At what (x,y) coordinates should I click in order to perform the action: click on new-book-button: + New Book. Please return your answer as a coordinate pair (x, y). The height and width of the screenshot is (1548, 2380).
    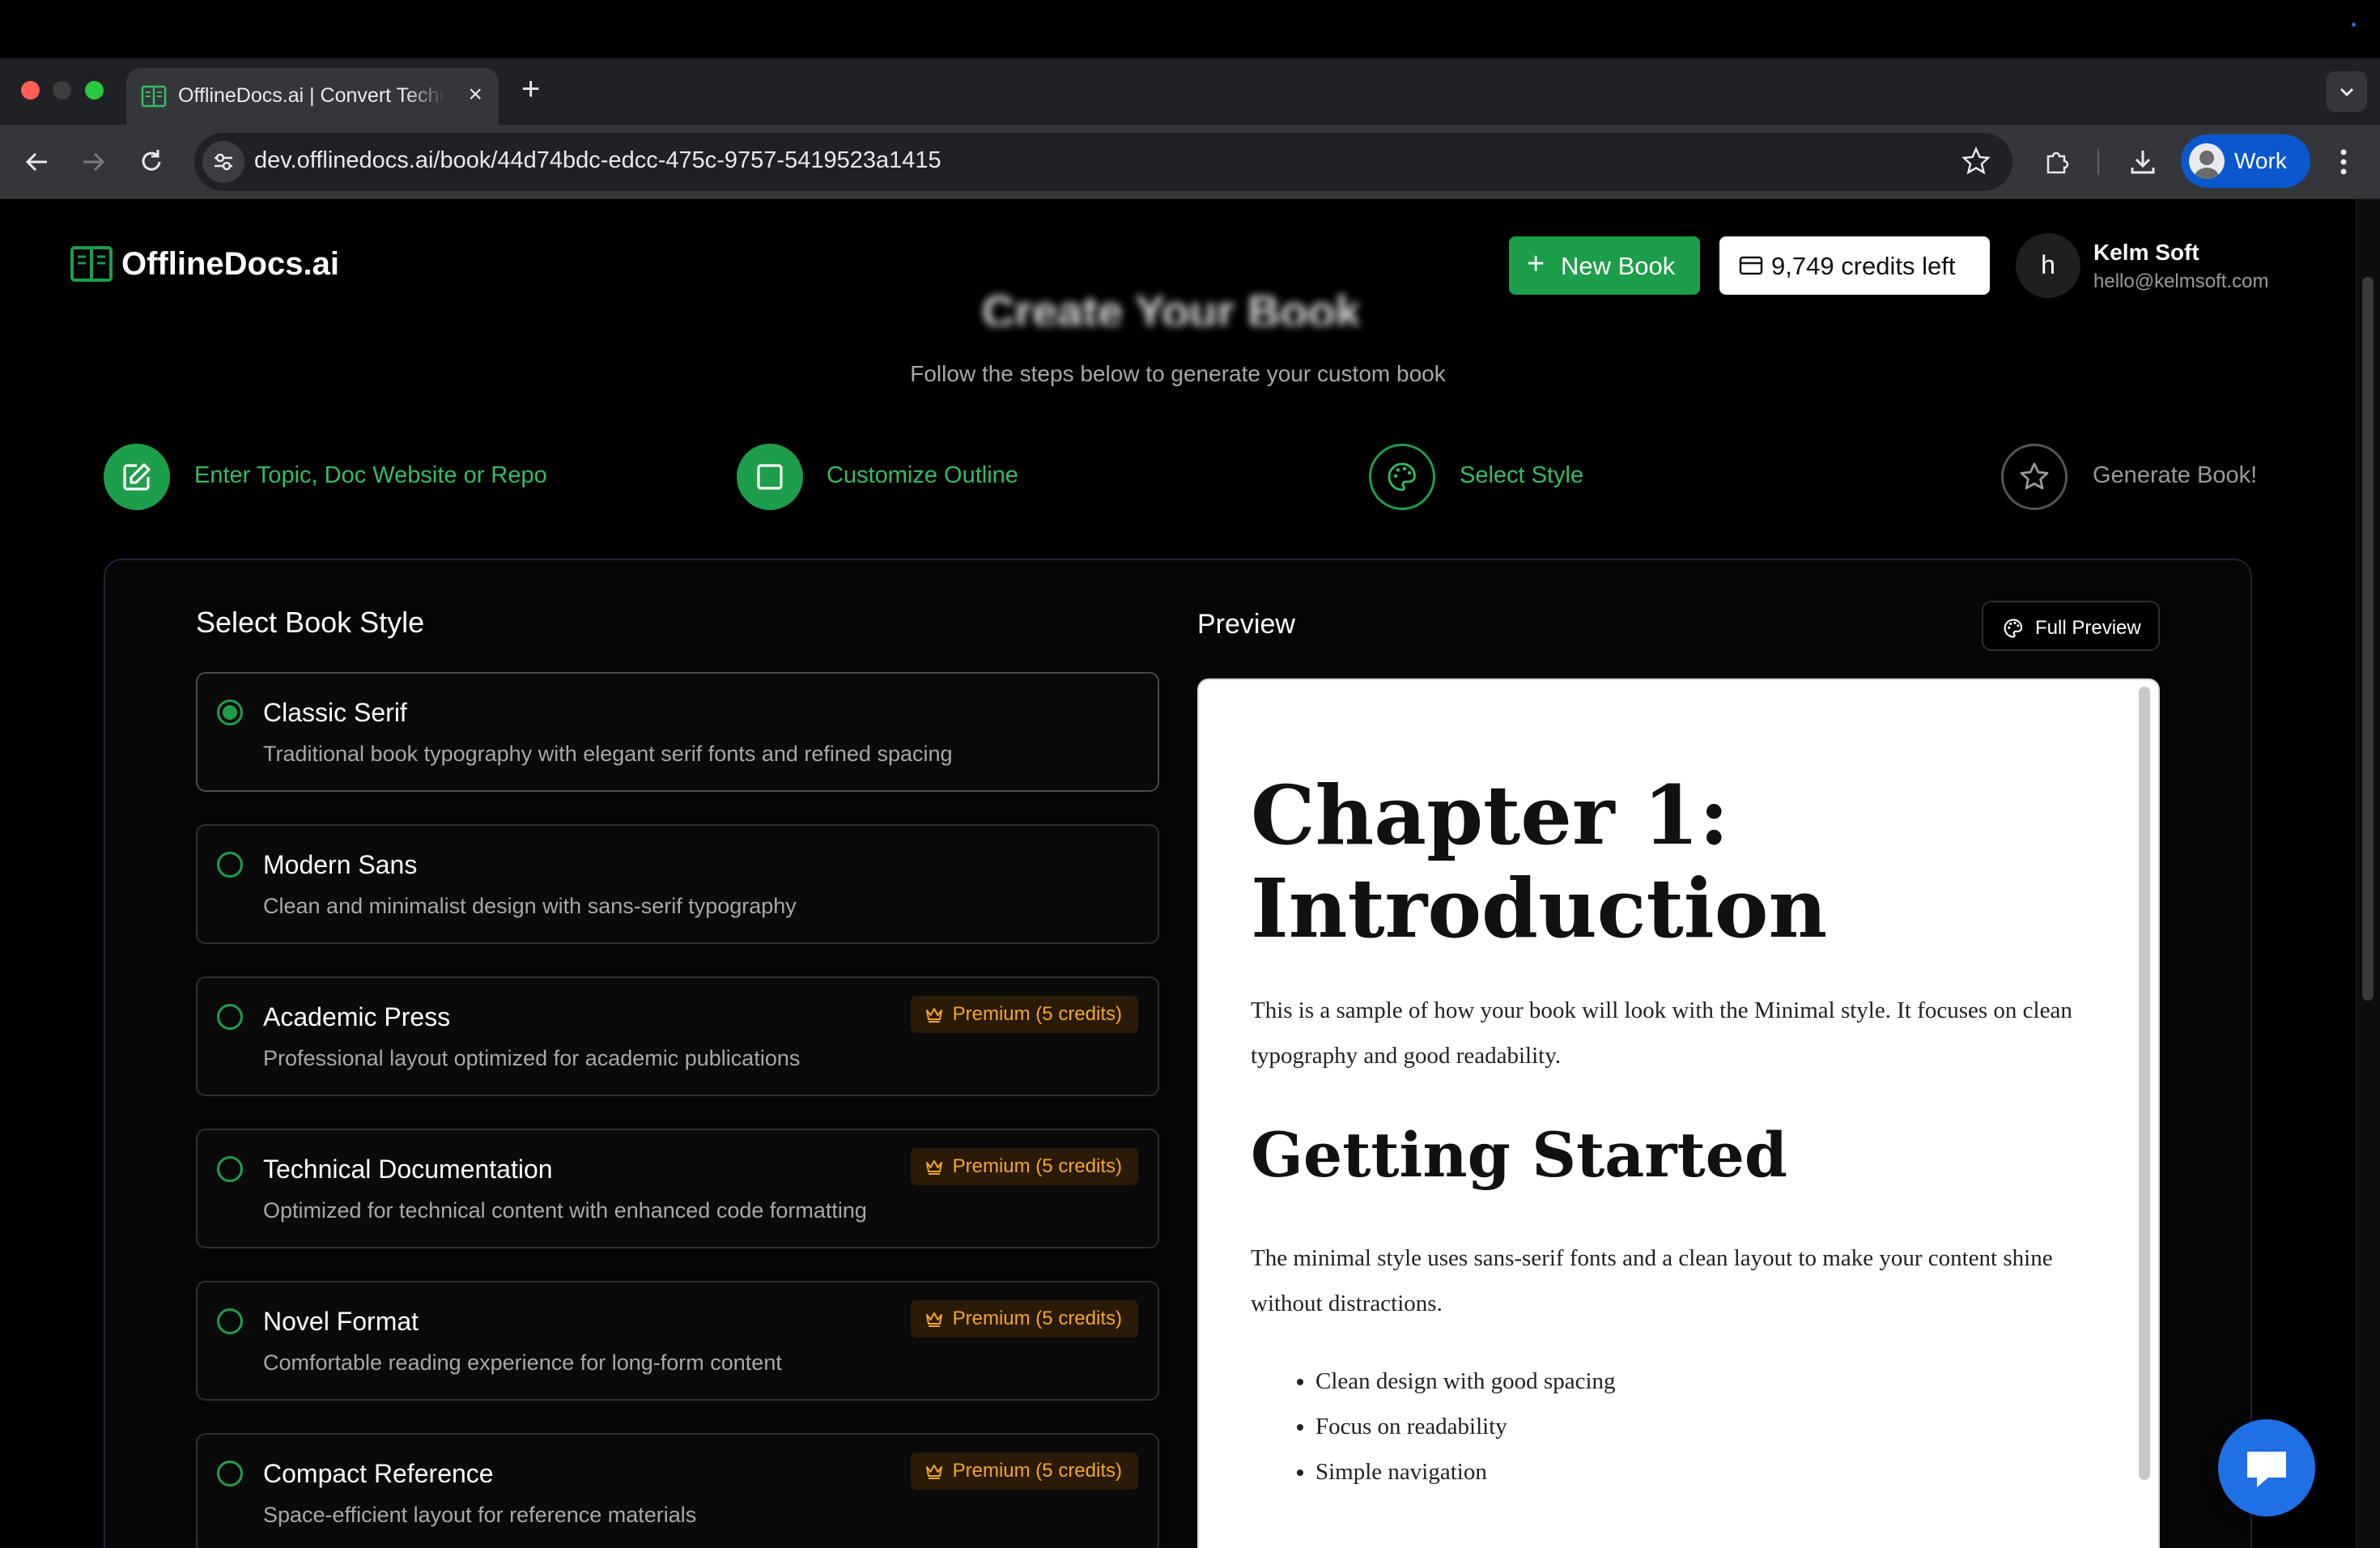
    Looking at the image, I should click on (1604, 265).